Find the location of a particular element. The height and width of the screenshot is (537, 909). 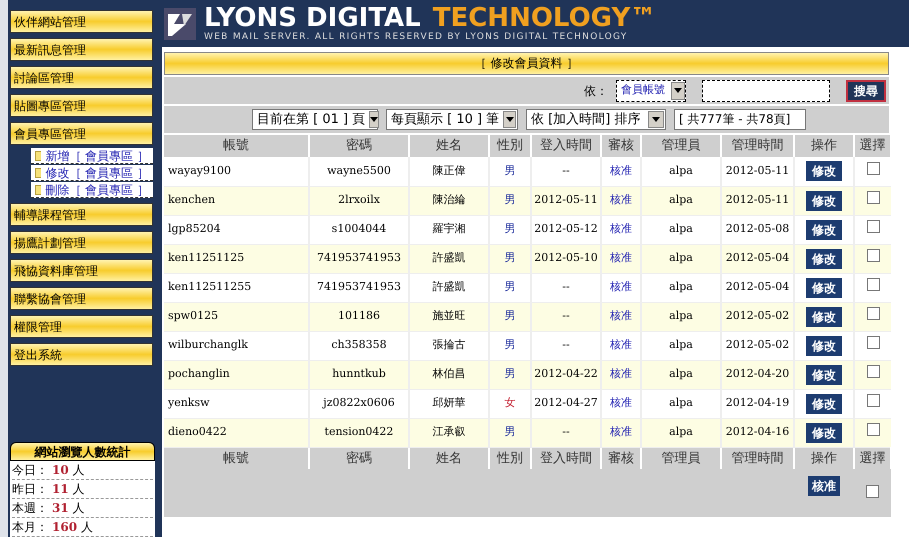

submenu-item: 修改［ 會員專區 ］ is located at coordinates (92, 173).